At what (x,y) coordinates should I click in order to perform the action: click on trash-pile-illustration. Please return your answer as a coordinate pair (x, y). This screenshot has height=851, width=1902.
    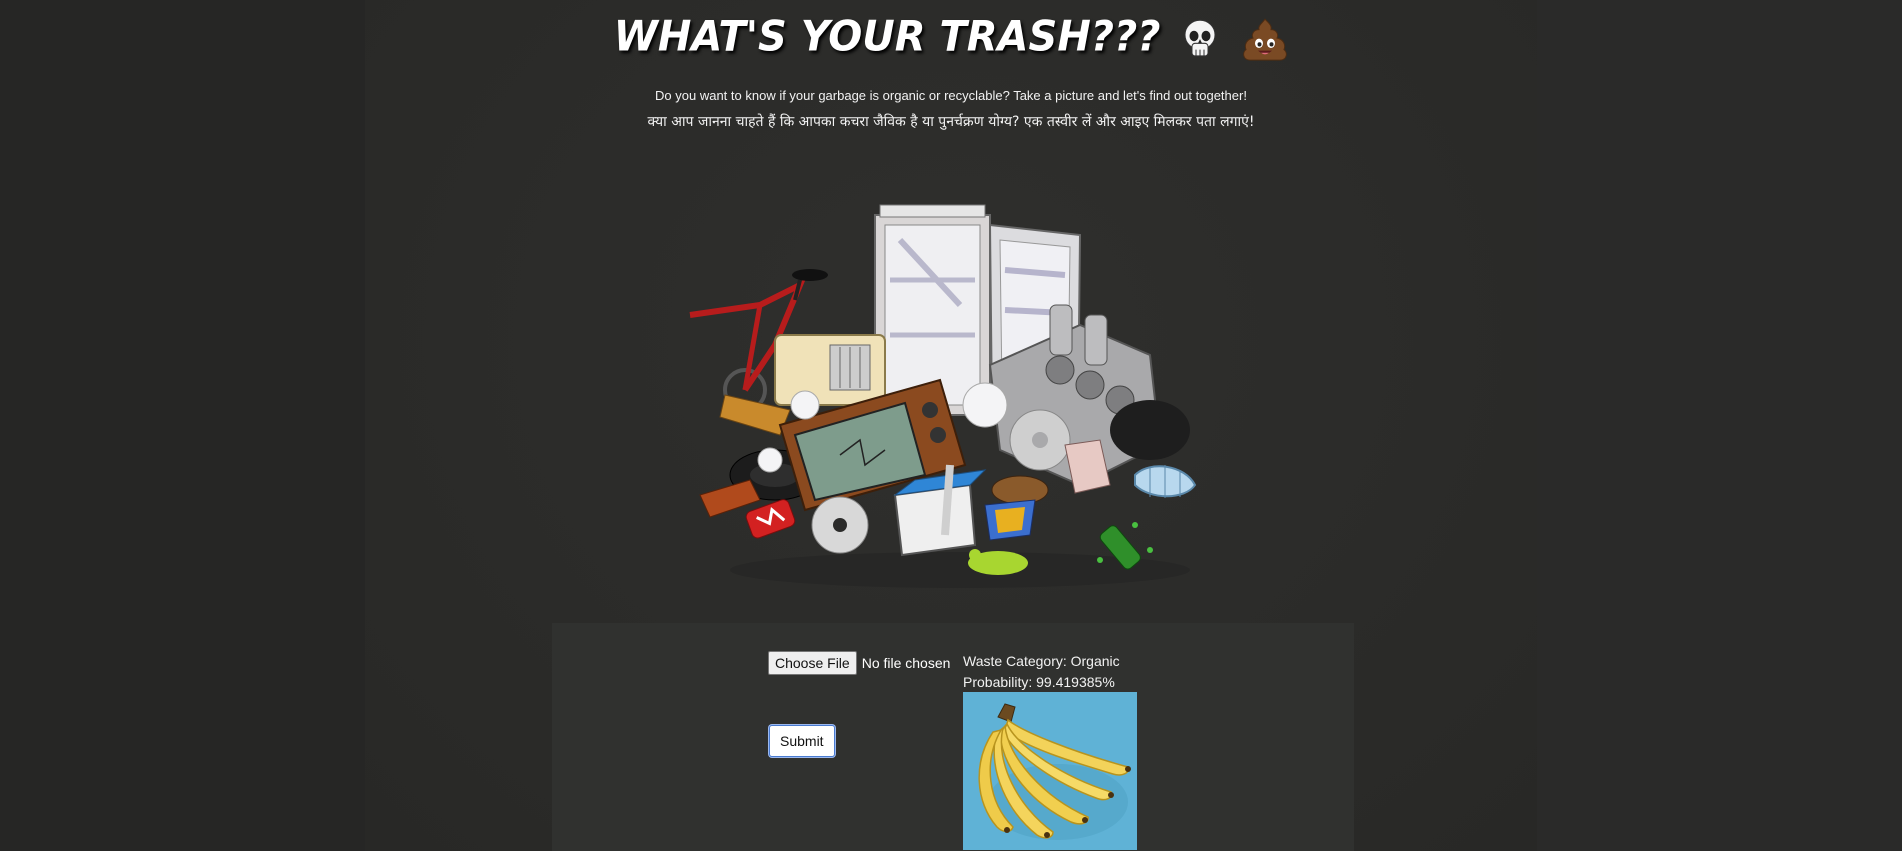
    Looking at the image, I should click on (943, 396).